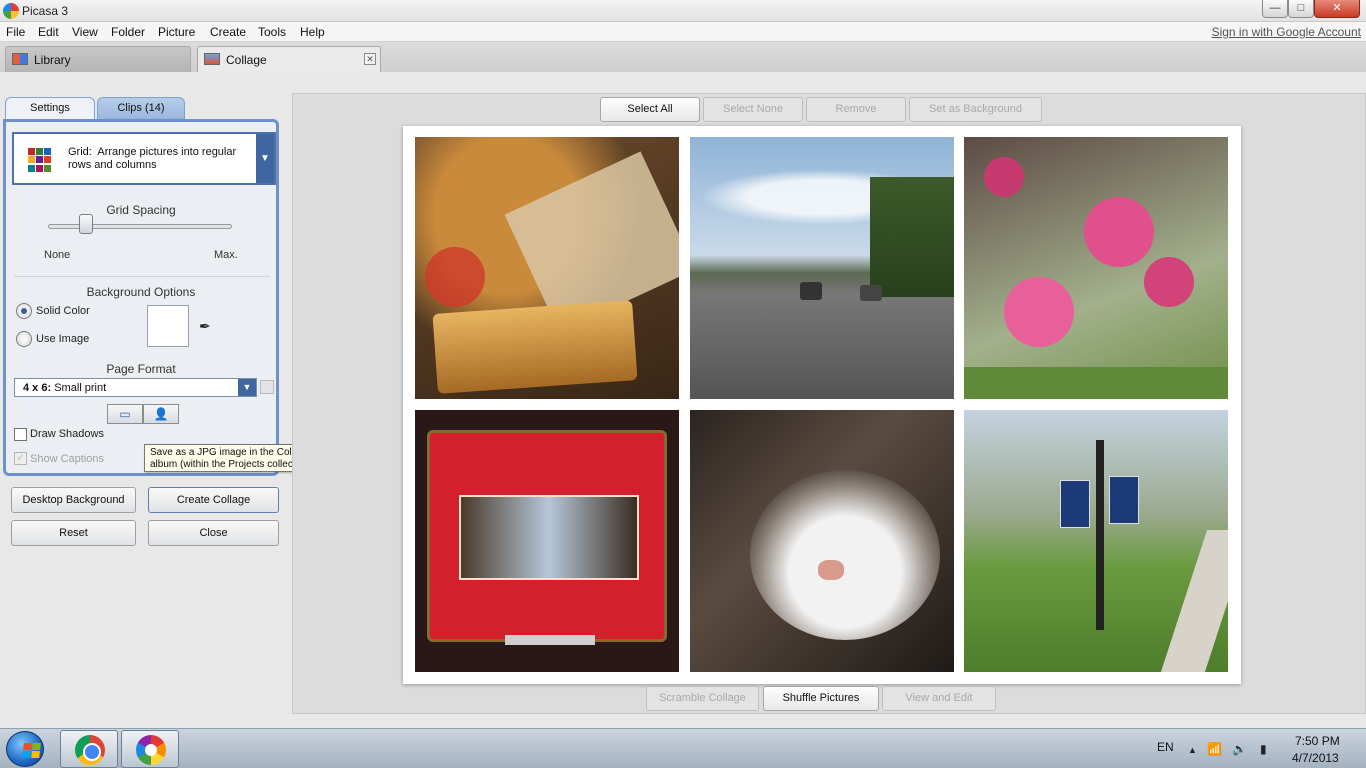 Image resolution: width=1366 pixels, height=768 pixels. Describe the element at coordinates (213, 533) in the screenshot. I see `close-button: Close` at that location.